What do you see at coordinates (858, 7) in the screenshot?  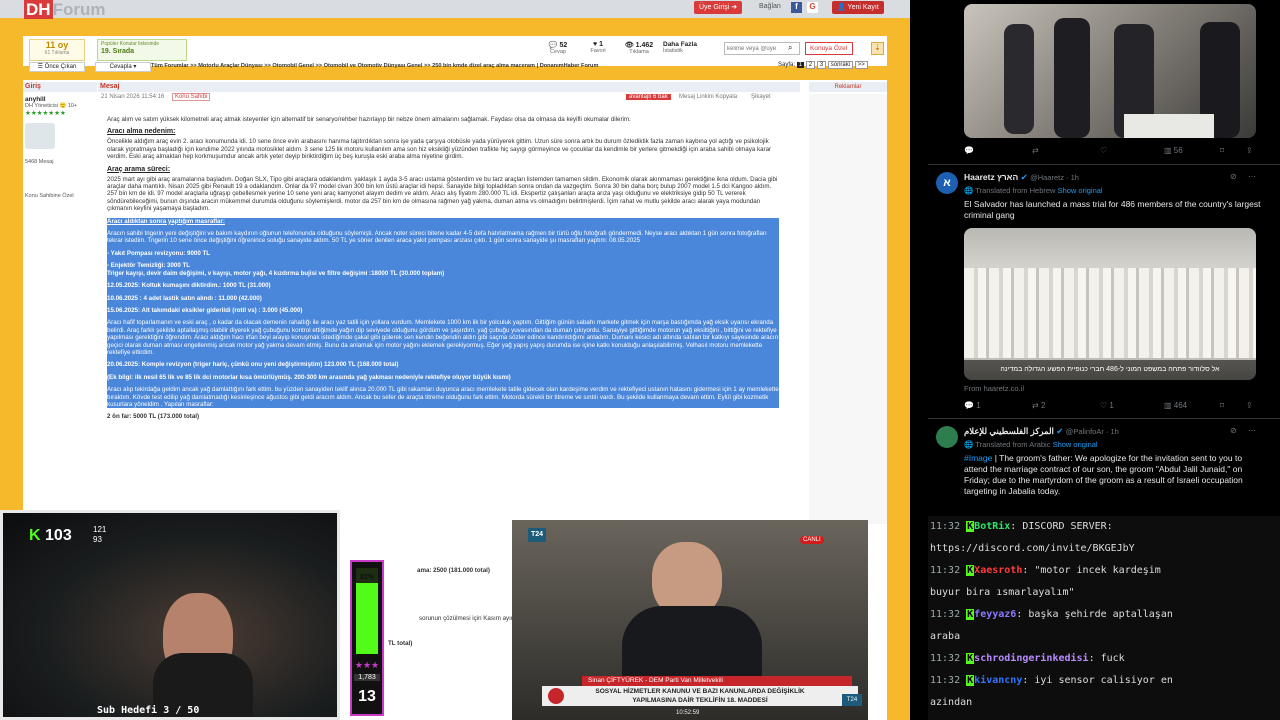 I see `new-account-button: 👤 Yeni Kayıt` at bounding box center [858, 7].